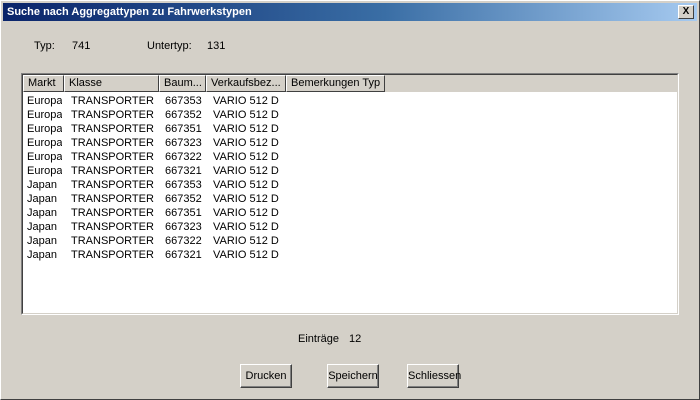 Image resolution: width=700 pixels, height=400 pixels. What do you see at coordinates (81, 46) in the screenshot?
I see `typ-value: 741` at bounding box center [81, 46].